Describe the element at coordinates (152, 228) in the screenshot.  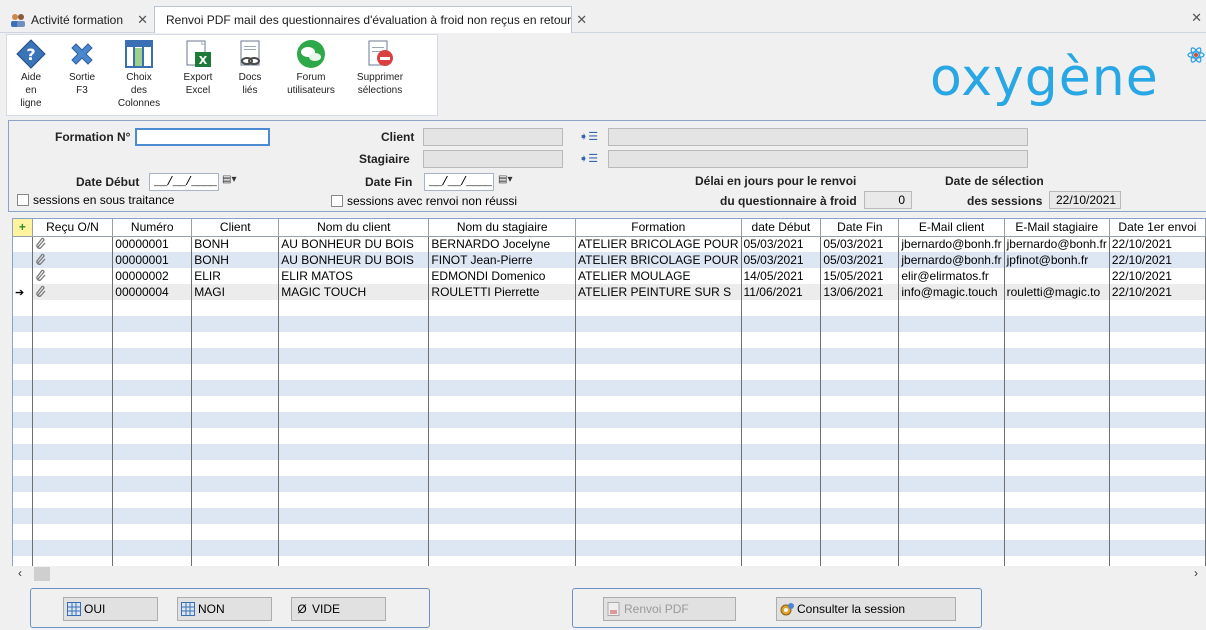
I see `column-header: Numéro` at that location.